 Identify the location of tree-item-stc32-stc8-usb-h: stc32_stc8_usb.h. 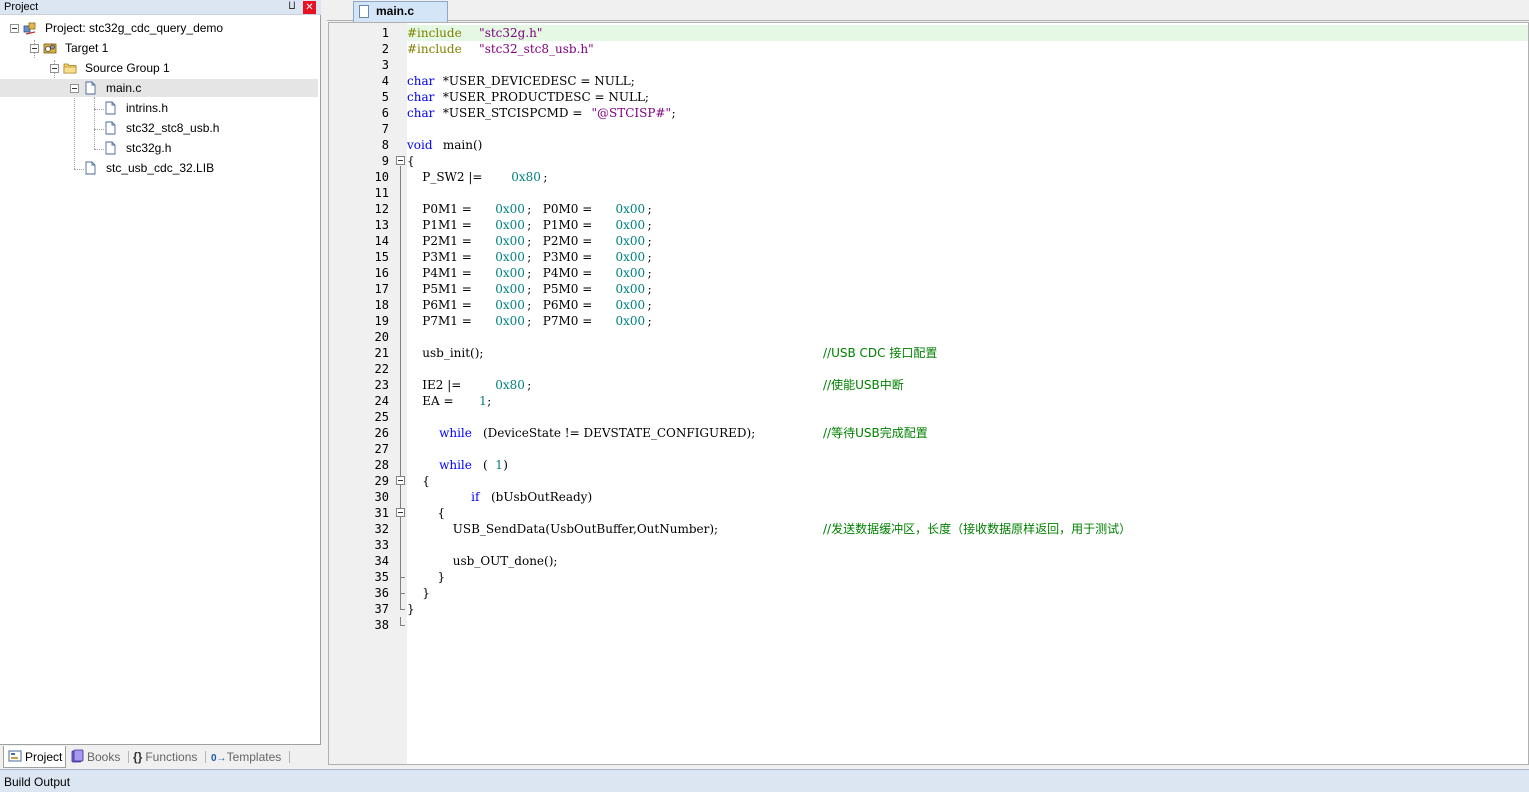
(160, 128).